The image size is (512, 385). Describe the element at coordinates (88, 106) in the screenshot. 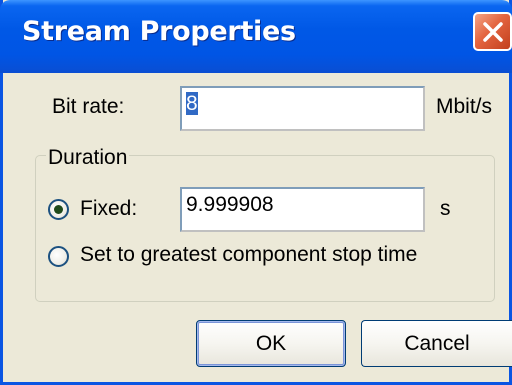

I see `bit-rate-label: Bit rate:` at that location.